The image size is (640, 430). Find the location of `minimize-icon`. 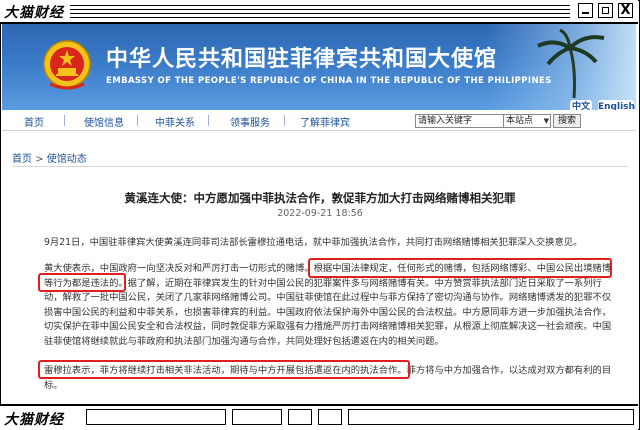

minimize-icon is located at coordinates (585, 10).